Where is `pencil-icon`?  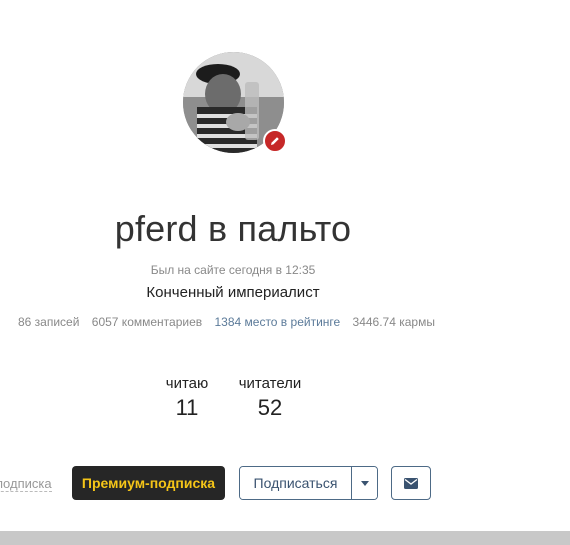 pencil-icon is located at coordinates (275, 141).